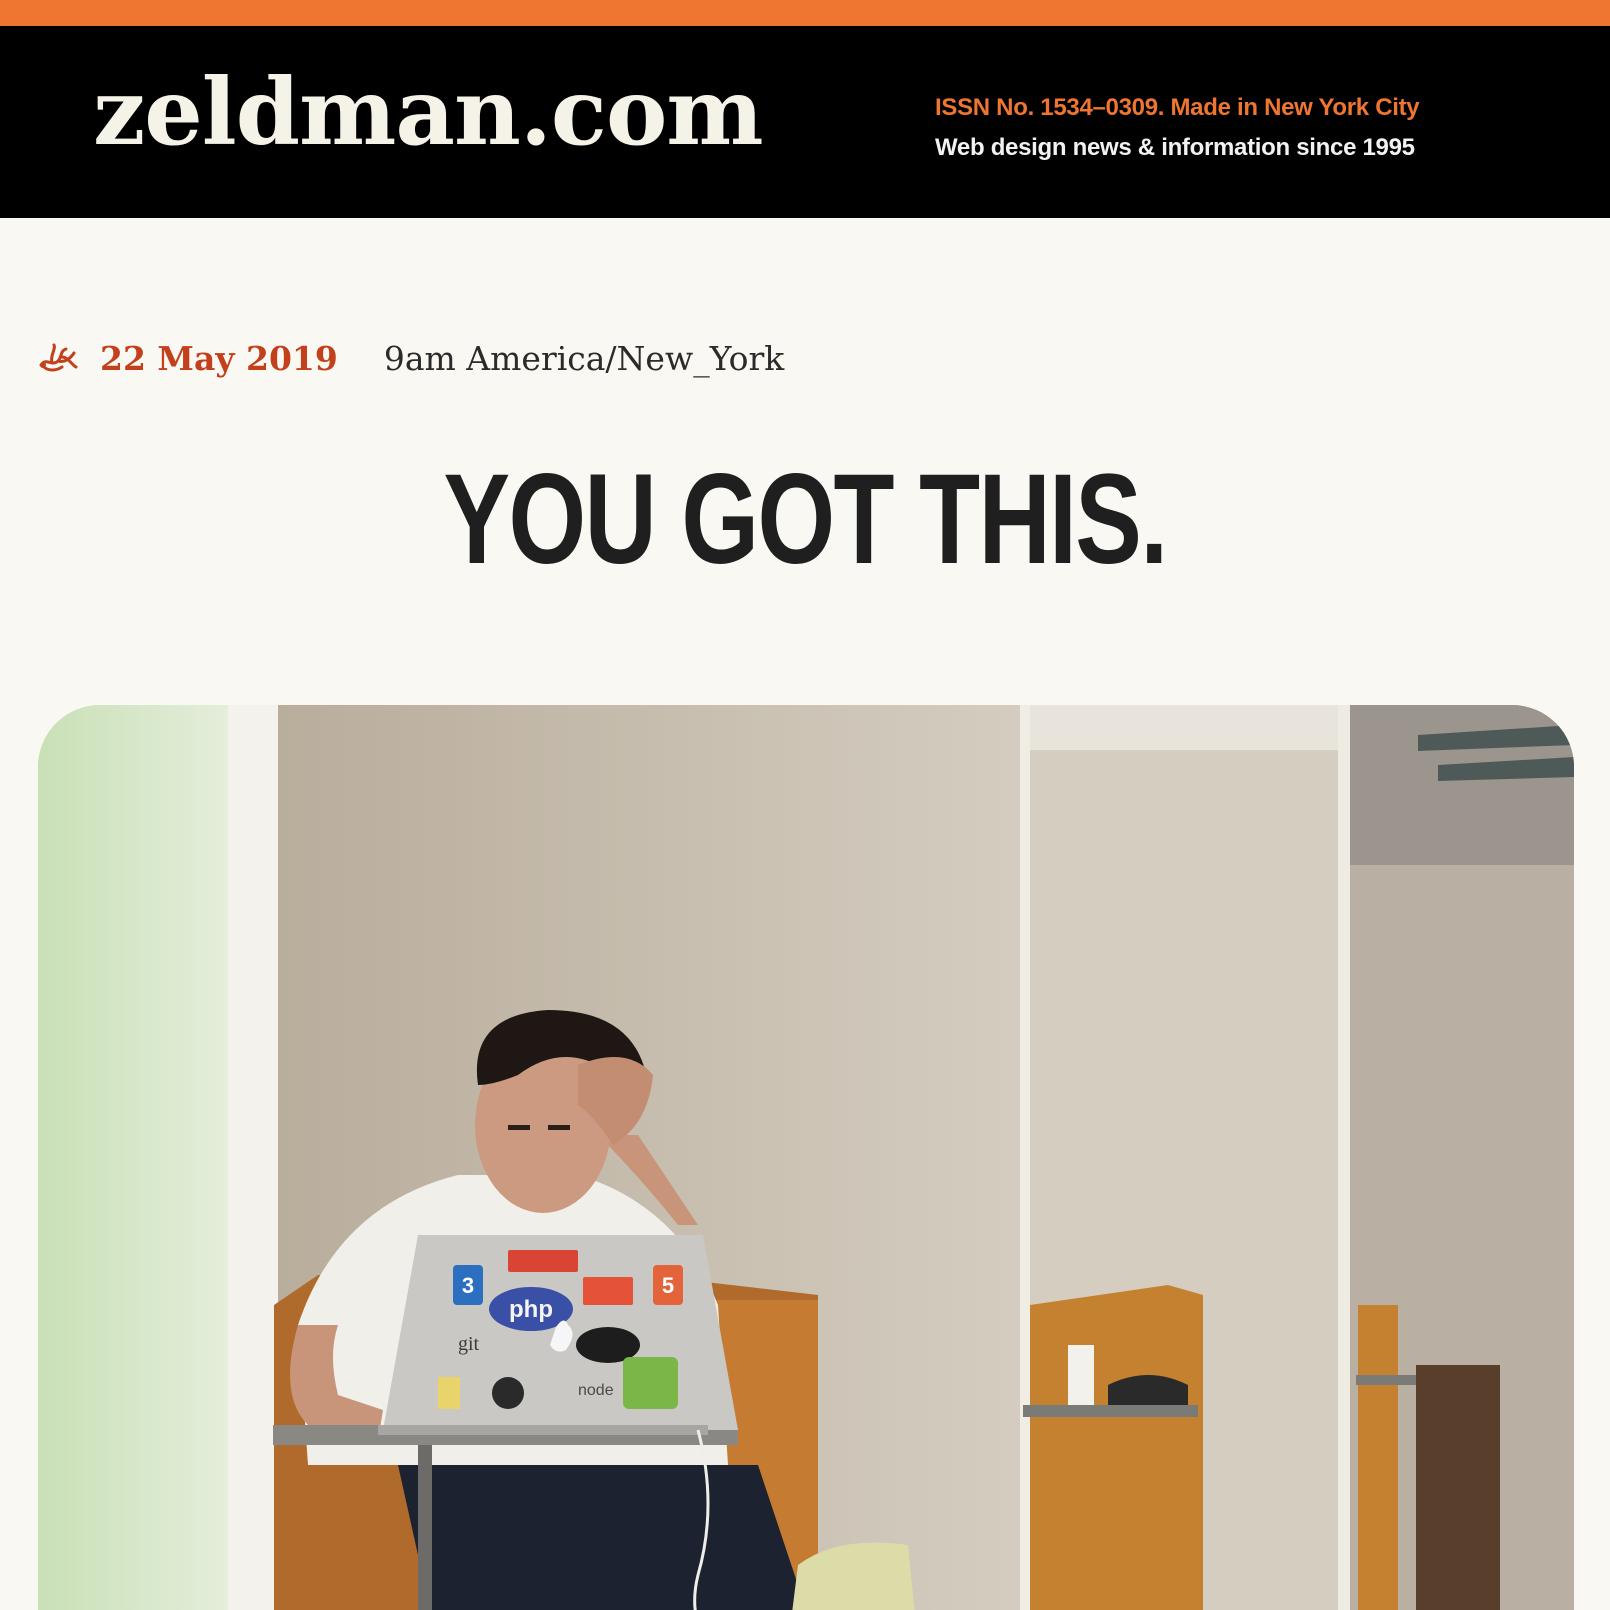 This screenshot has width=1610, height=1610. What do you see at coordinates (468, 1285) in the screenshot?
I see `sticker-css3: 3` at bounding box center [468, 1285].